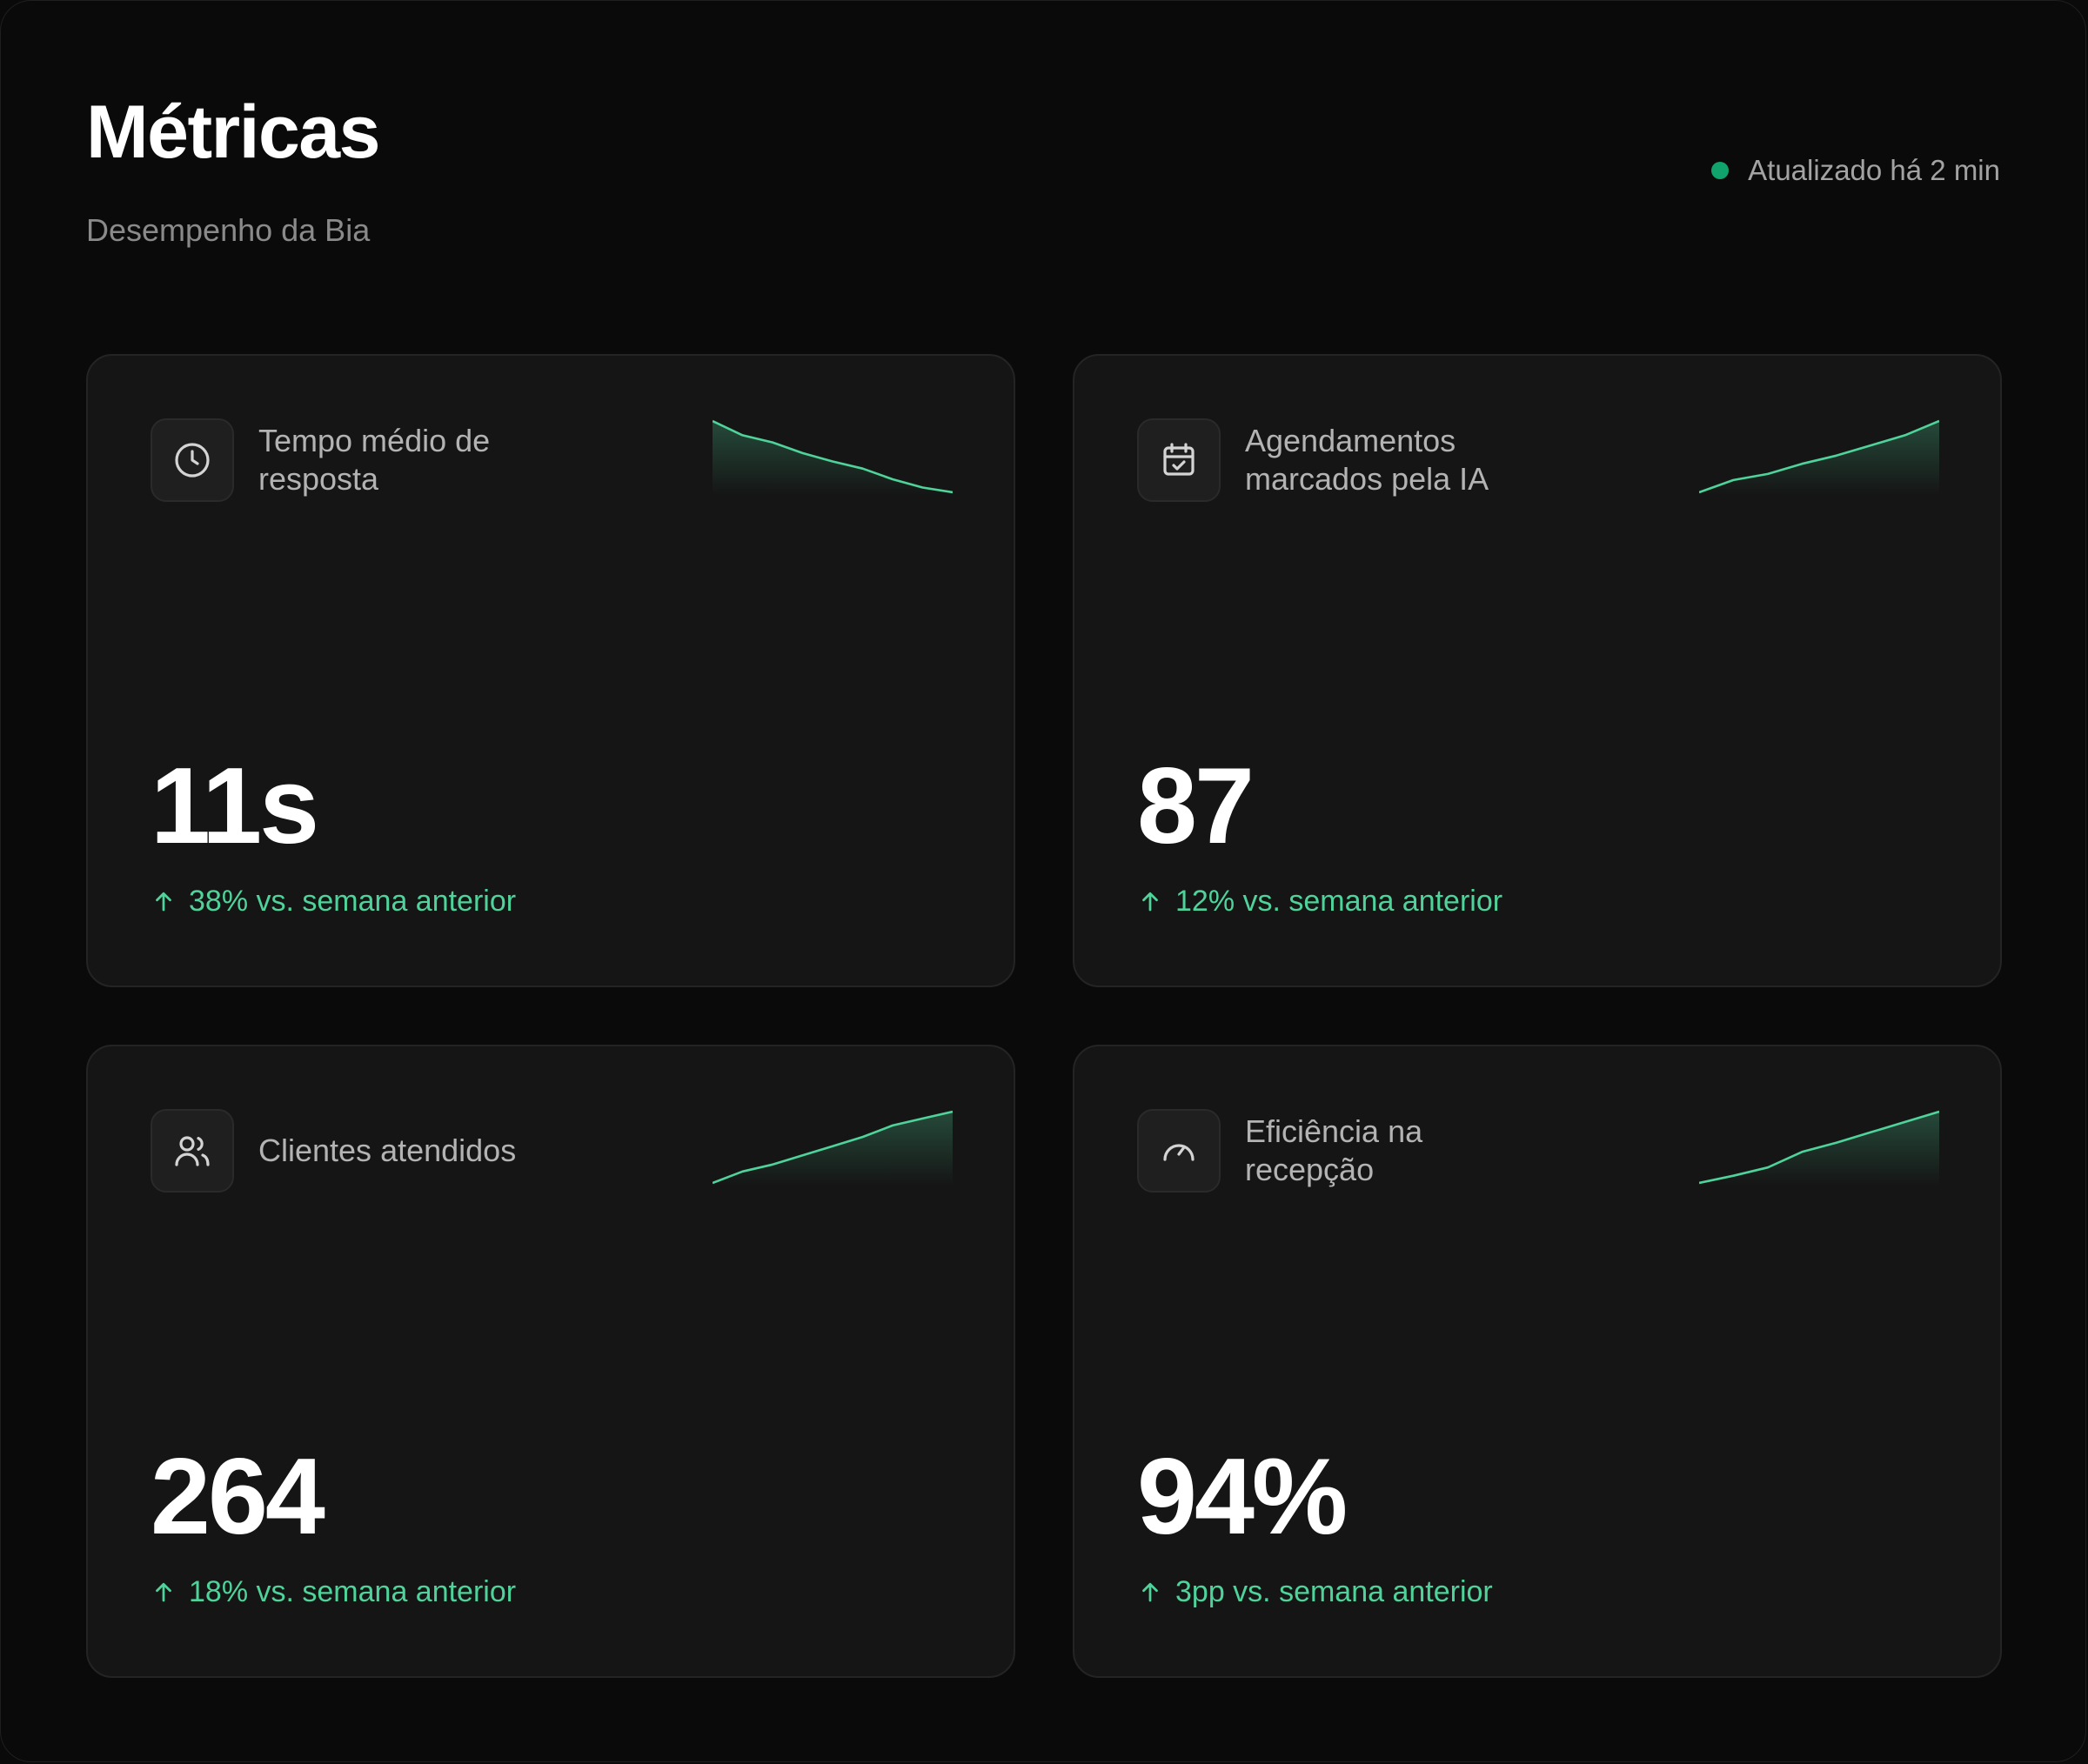  What do you see at coordinates (235, 806) in the screenshot?
I see `card-value: 11s` at bounding box center [235, 806].